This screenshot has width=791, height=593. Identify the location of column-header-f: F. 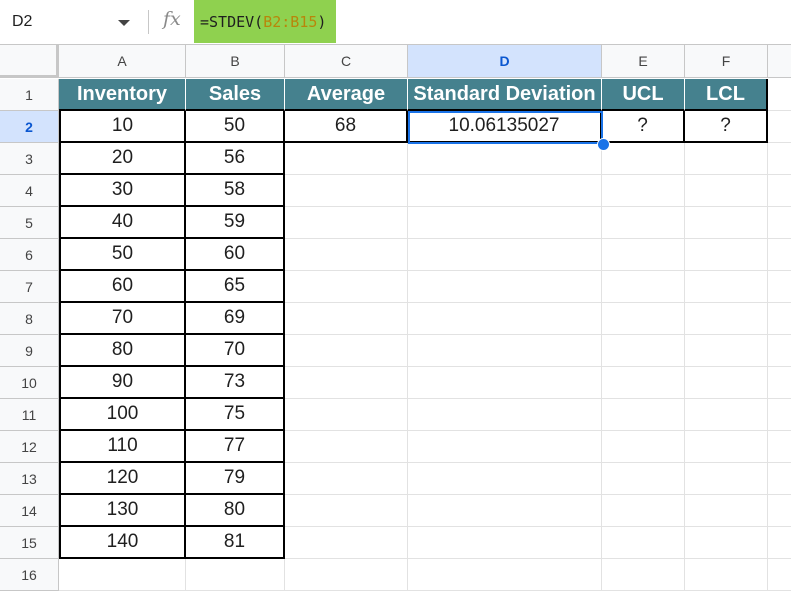
(726, 61).